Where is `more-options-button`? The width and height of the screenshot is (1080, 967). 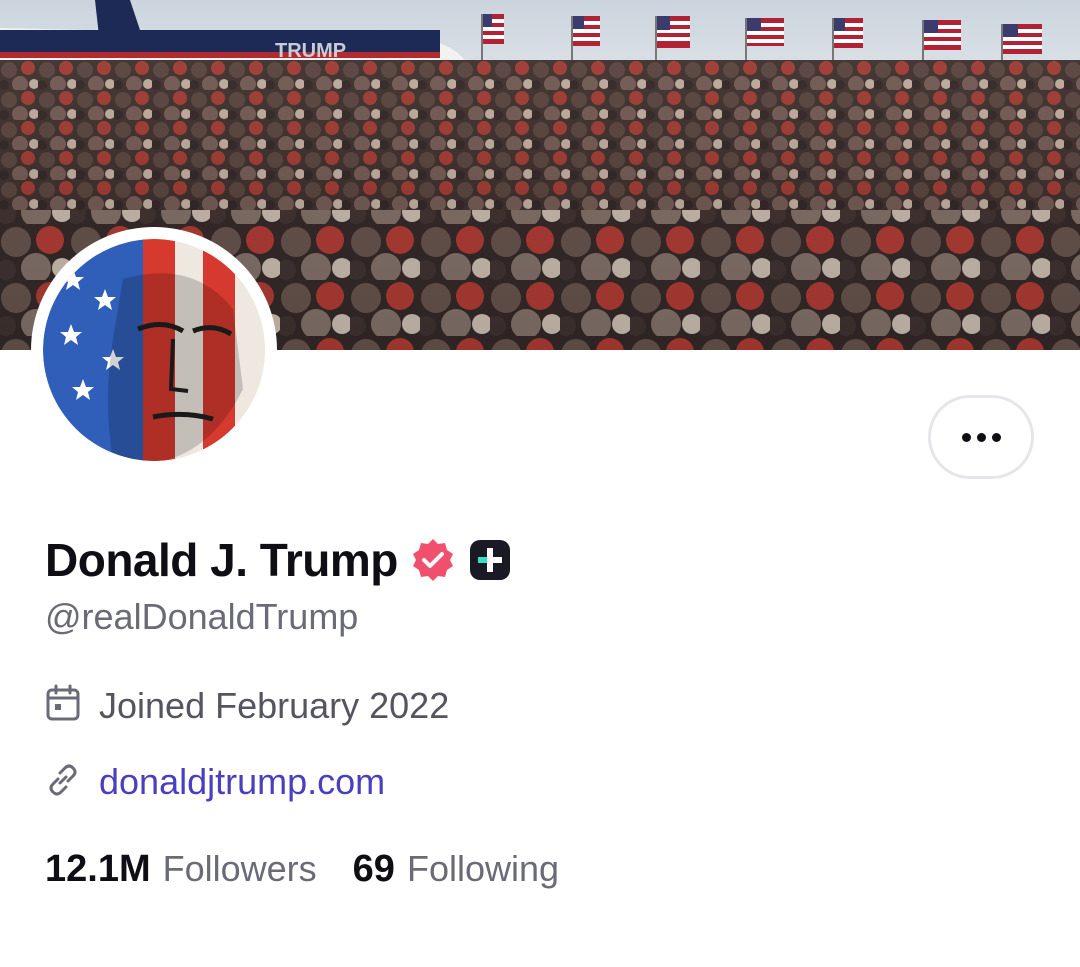 more-options-button is located at coordinates (981, 437).